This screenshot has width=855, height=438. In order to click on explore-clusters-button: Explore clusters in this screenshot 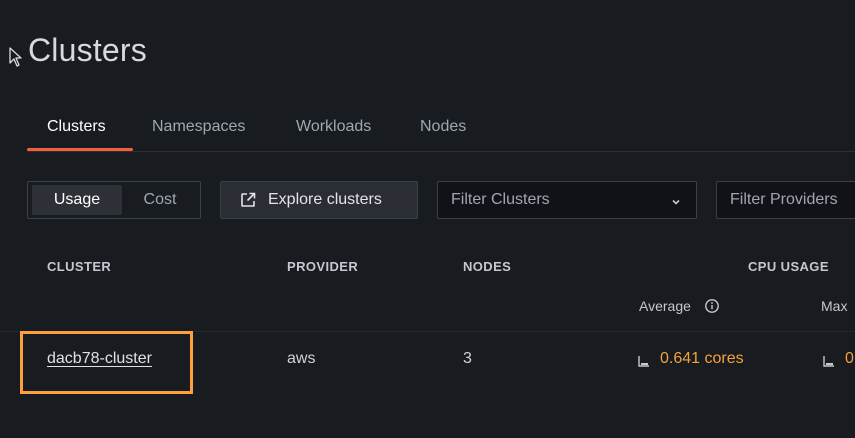, I will do `click(319, 200)`.